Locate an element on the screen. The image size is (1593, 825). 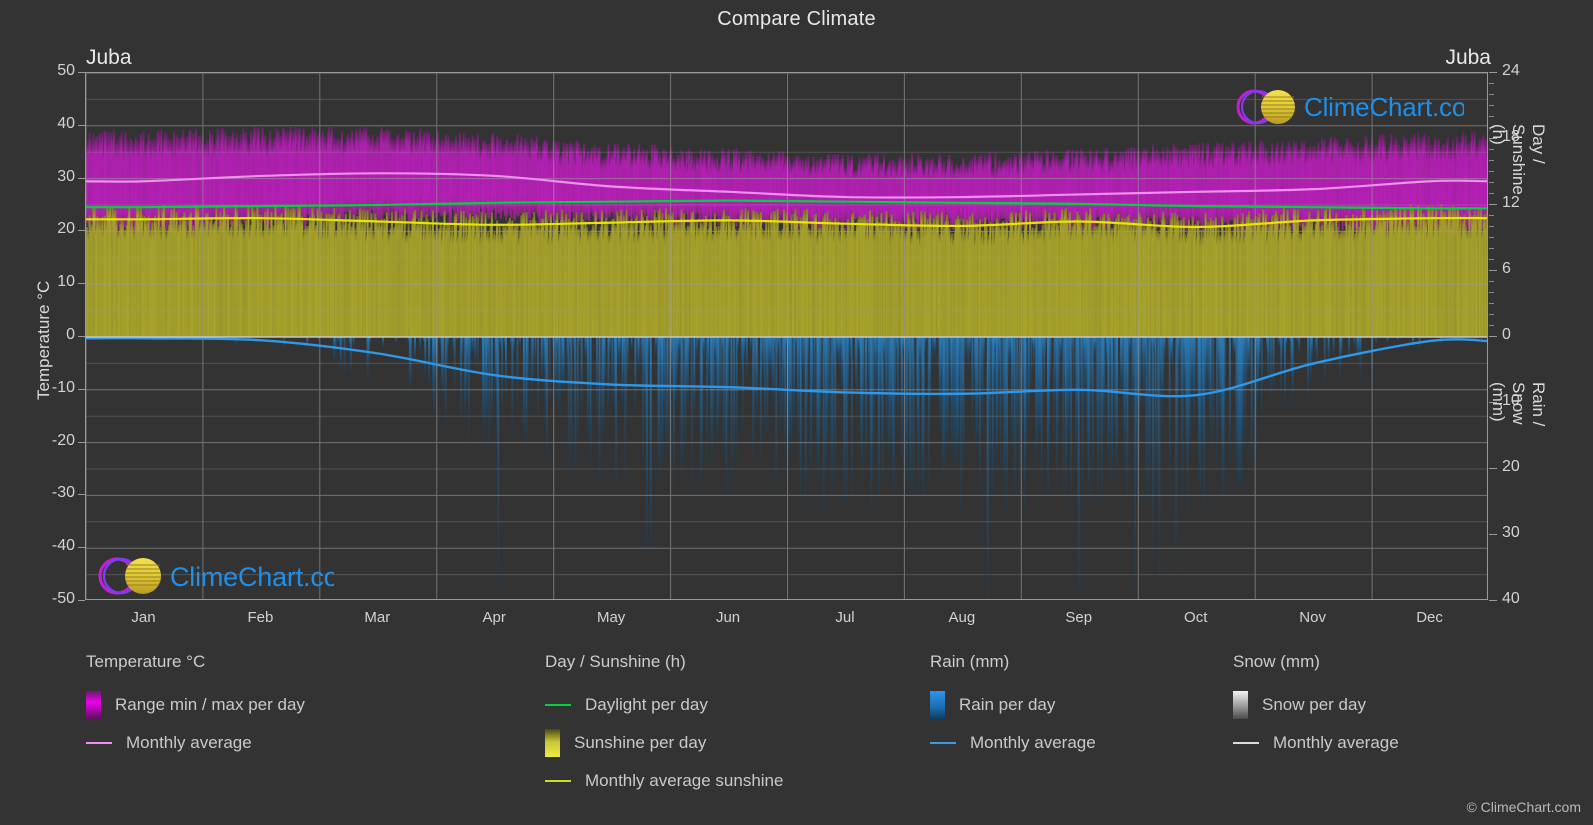
x-tick-mar: Mar is located at coordinates (377, 617).